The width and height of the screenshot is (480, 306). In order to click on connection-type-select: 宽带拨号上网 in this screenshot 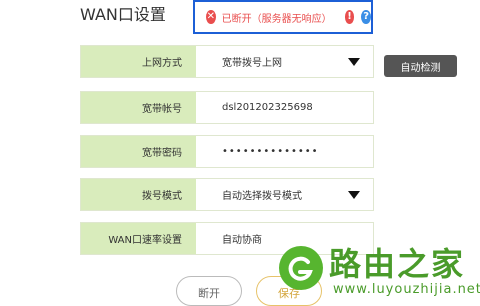, I will do `click(284, 61)`.